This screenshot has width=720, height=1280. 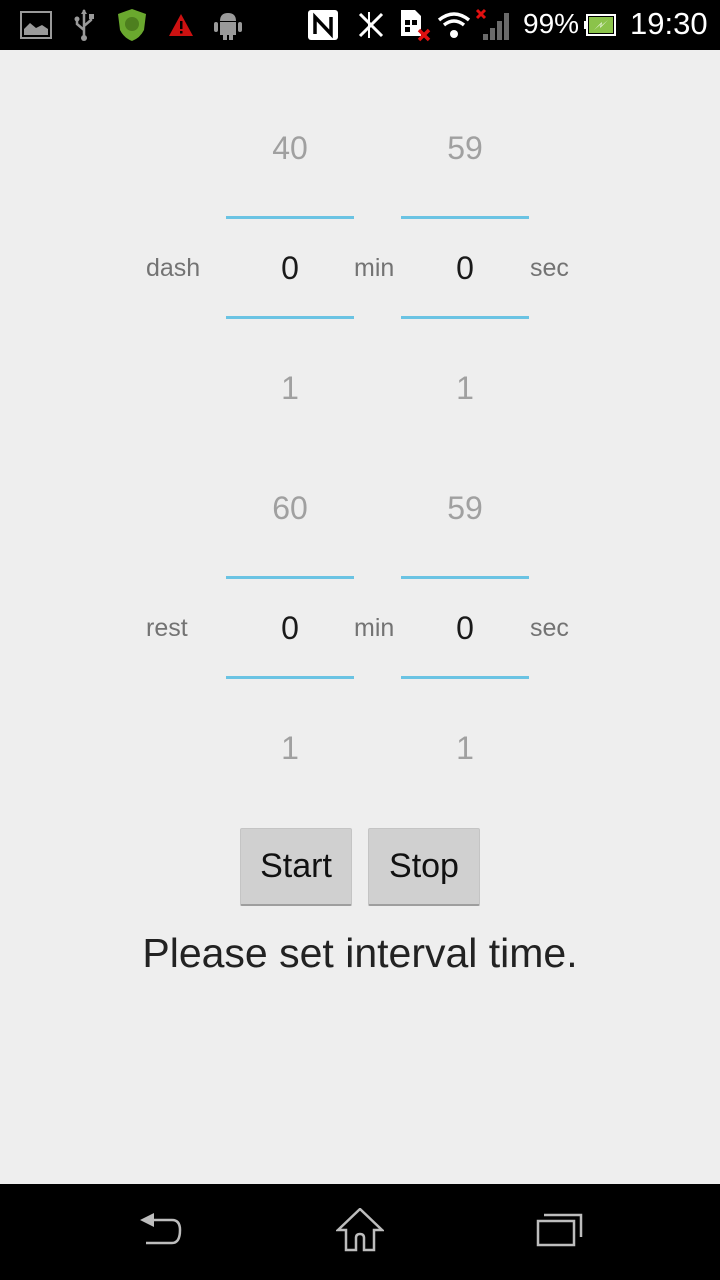 I want to click on home-button, so click(x=360, y=1232).